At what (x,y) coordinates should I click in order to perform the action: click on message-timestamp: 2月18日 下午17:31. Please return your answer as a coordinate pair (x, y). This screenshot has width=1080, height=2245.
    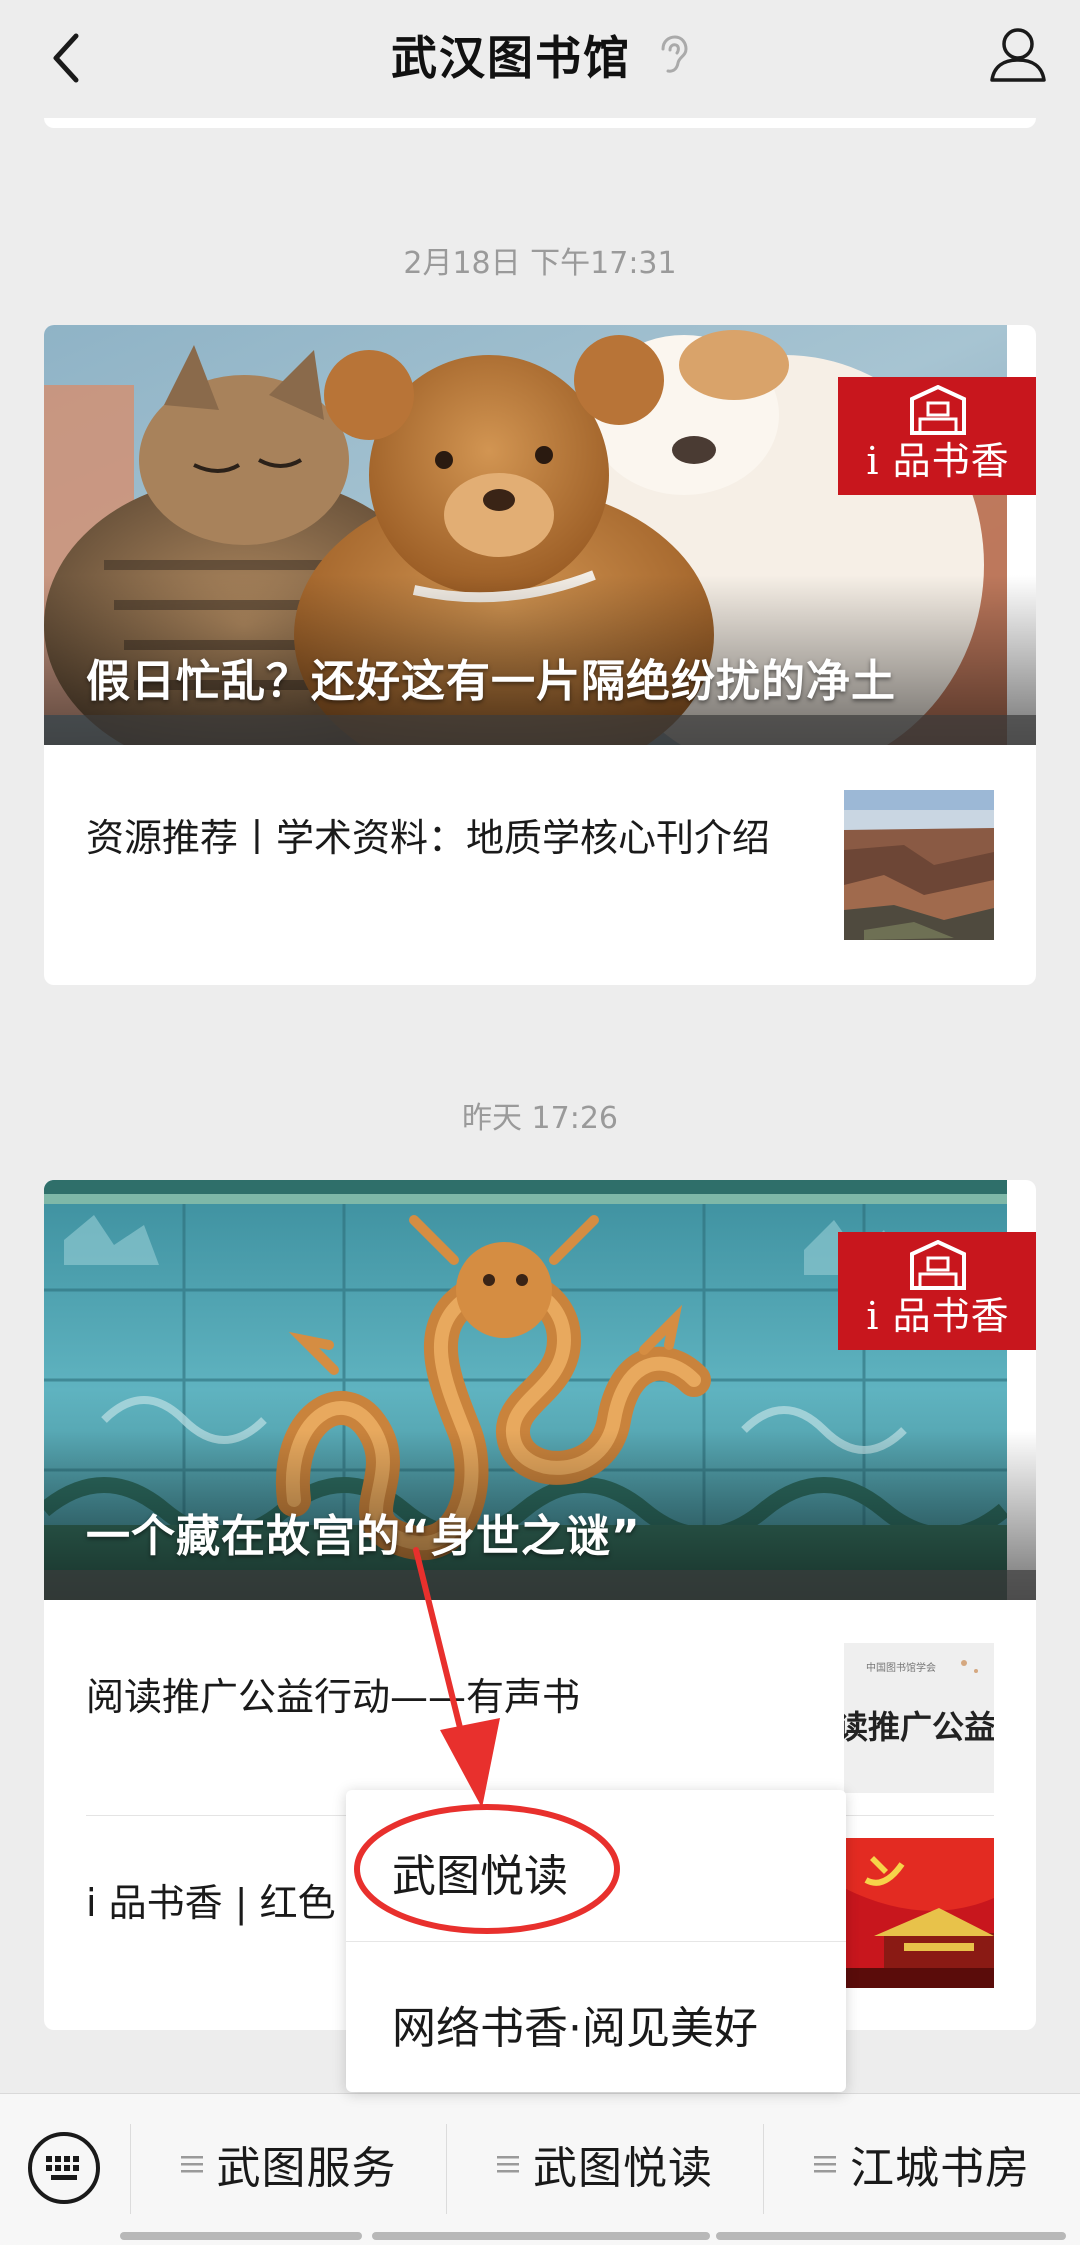
    Looking at the image, I should click on (540, 263).